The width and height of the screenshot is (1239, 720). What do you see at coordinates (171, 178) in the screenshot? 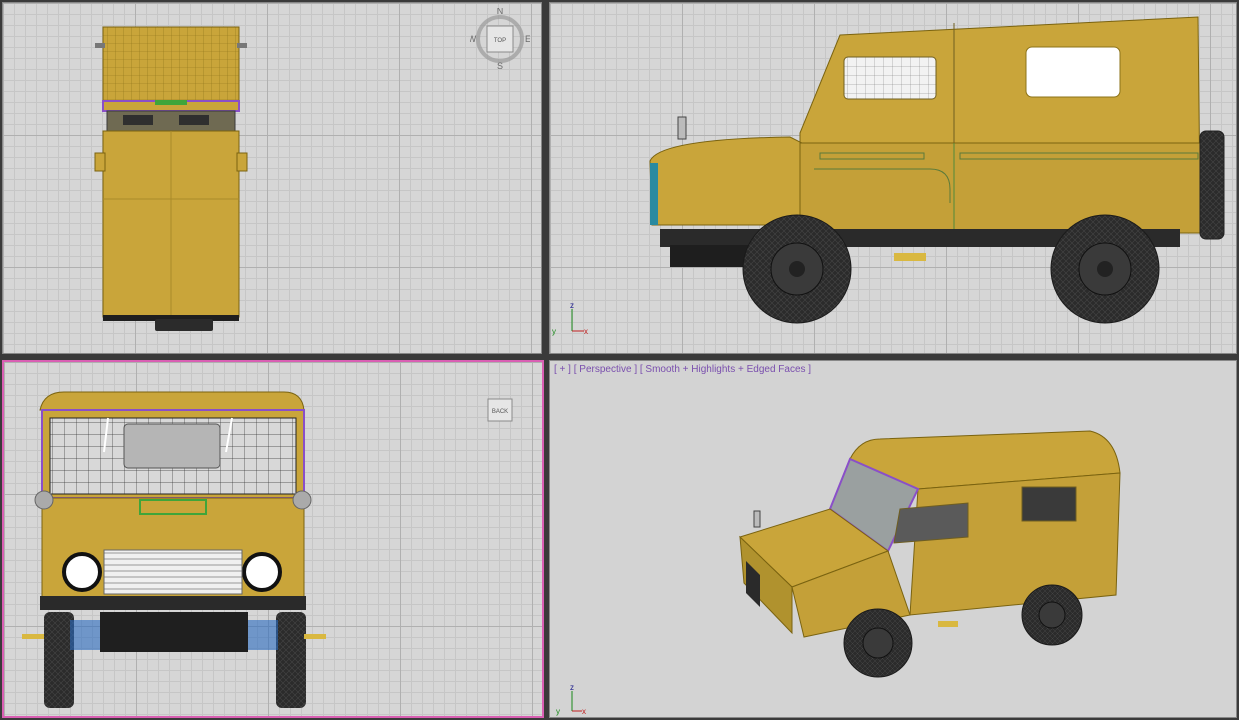
I see `vehicle-top-view` at bounding box center [171, 178].